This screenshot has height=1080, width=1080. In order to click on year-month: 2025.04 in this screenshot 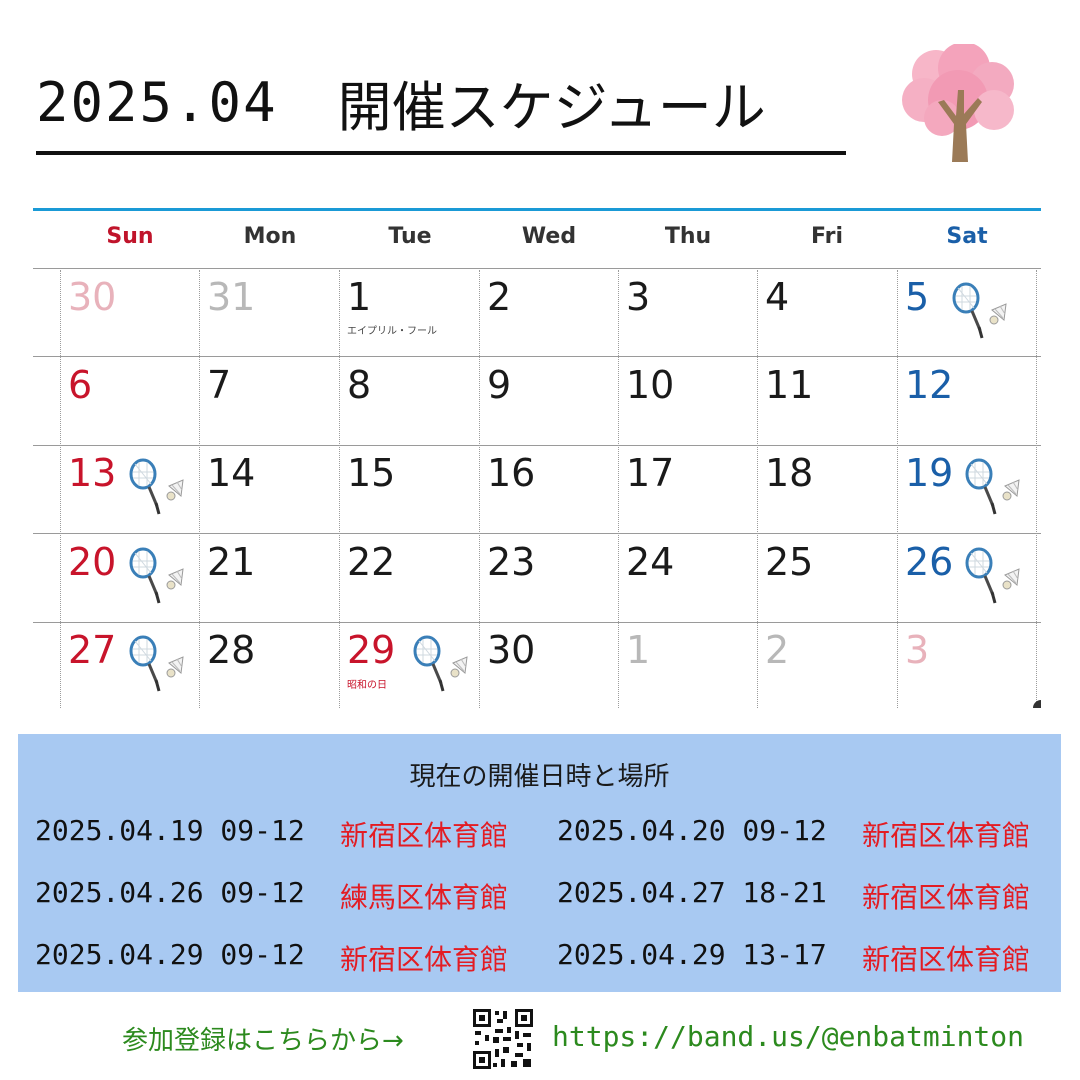, I will do `click(157, 102)`.